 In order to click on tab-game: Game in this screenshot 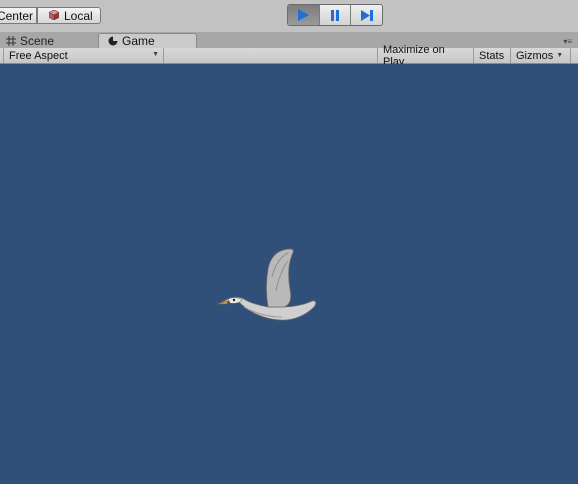, I will do `click(147, 40)`.